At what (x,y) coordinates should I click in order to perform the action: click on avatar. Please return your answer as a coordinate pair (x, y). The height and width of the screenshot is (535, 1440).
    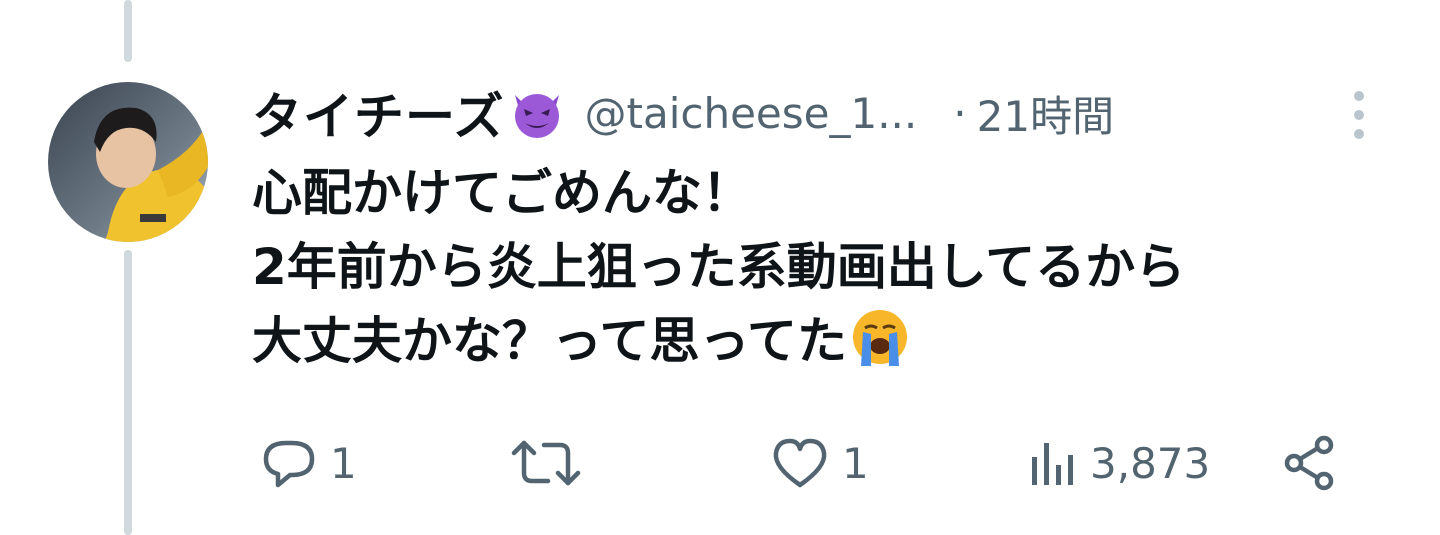
    Looking at the image, I should click on (128, 162).